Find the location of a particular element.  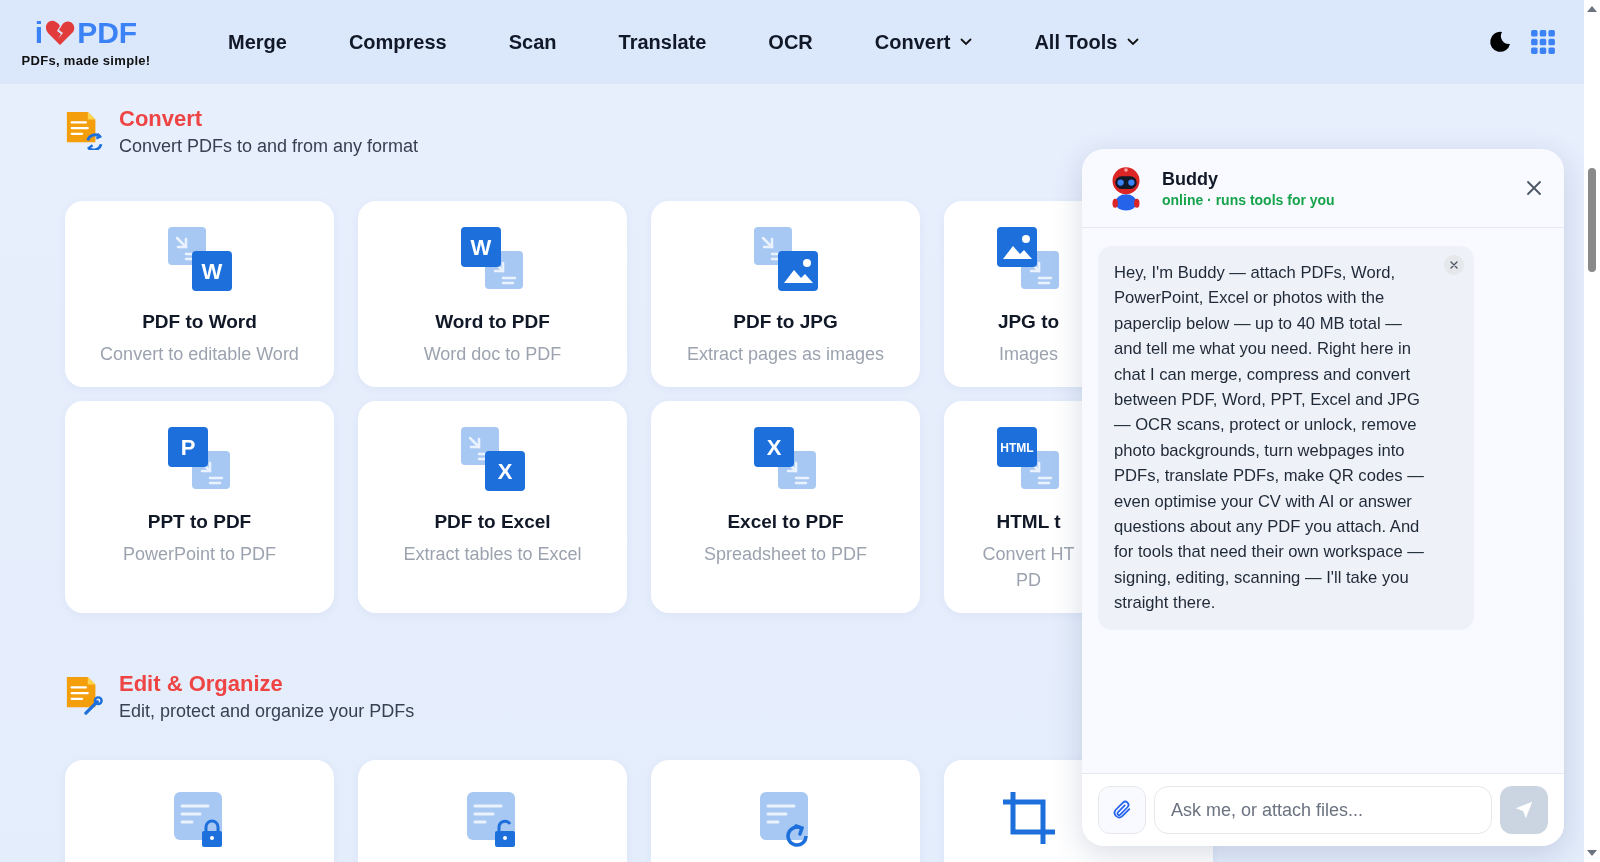

card-description: Spreadsheet to PDF is located at coordinates (785, 554).